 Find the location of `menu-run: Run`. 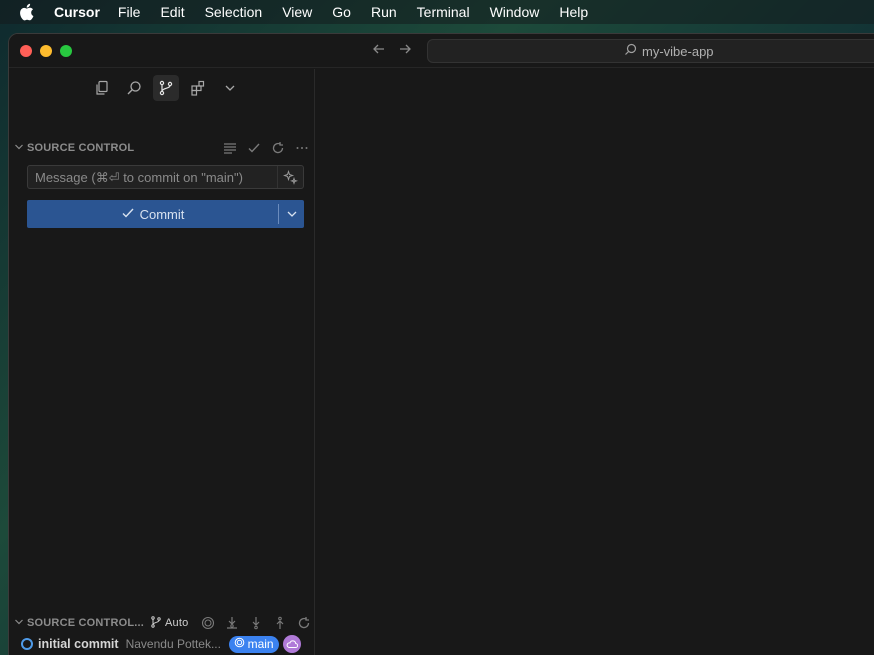

menu-run: Run is located at coordinates (384, 12).